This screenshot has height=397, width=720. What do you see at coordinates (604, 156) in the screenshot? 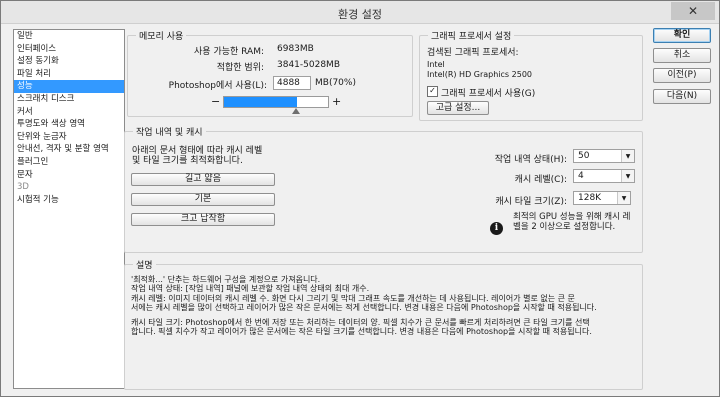
I see `history-states-select: 50 ▼` at bounding box center [604, 156].